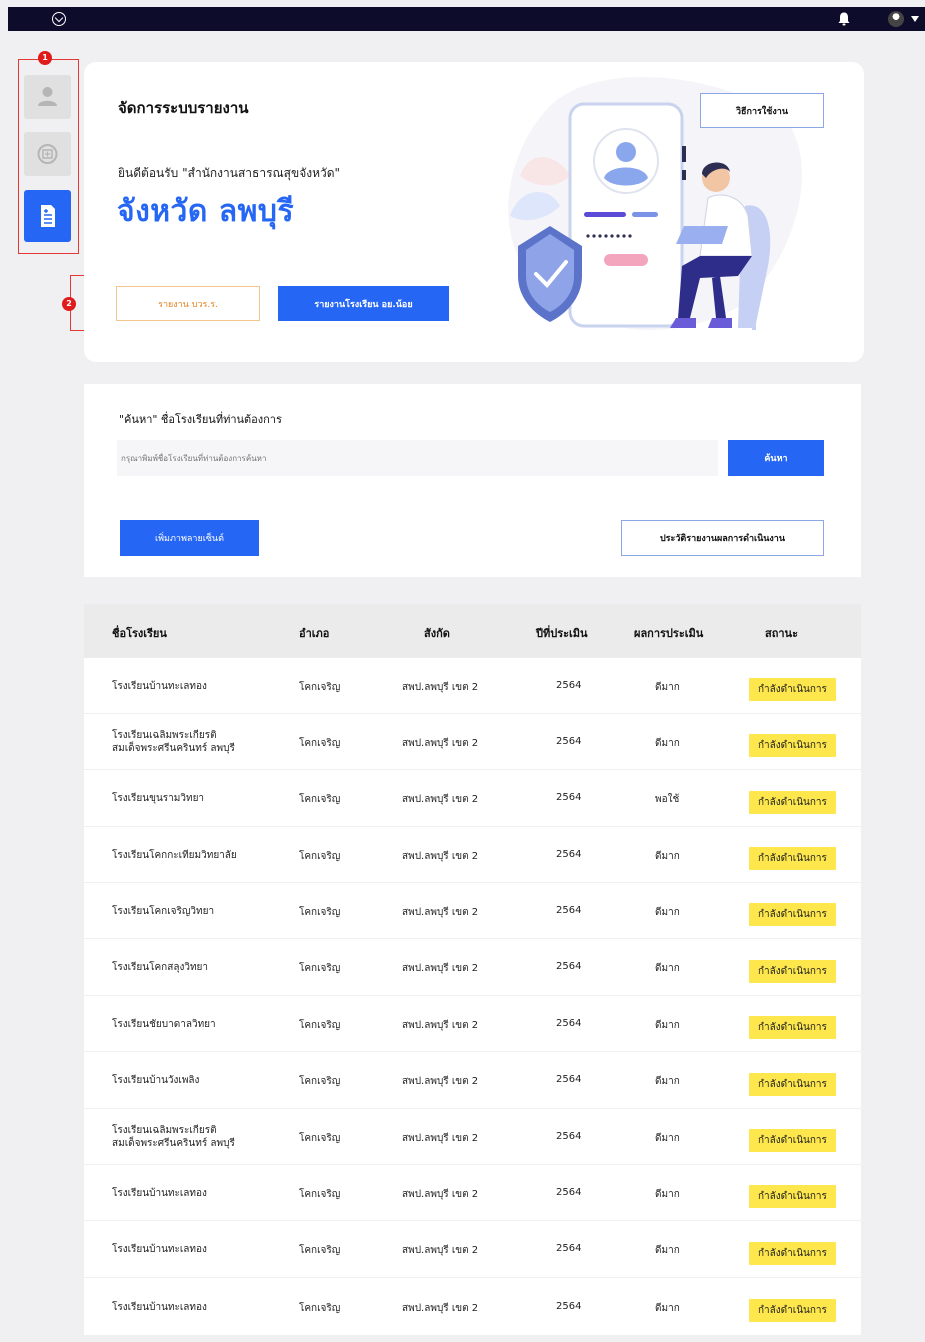  I want to click on user-avatar-icon, so click(896, 19).